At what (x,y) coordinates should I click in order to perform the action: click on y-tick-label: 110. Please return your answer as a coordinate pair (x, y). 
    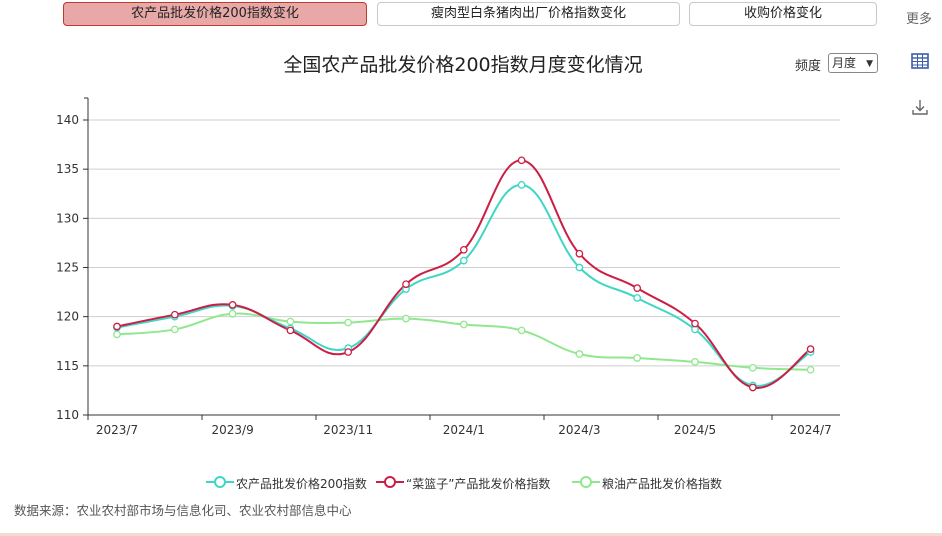
    Looking at the image, I should click on (67, 415).